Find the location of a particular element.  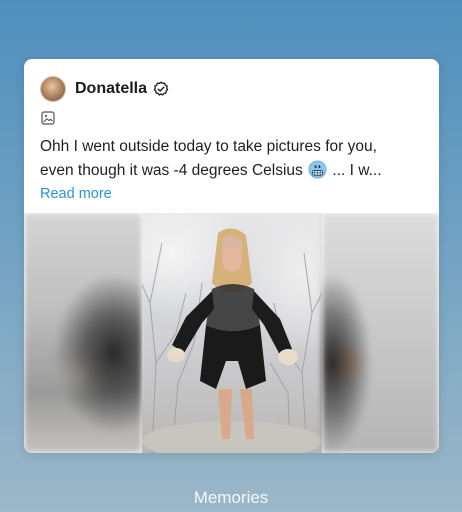

media-blurred-background-right is located at coordinates (380, 333).